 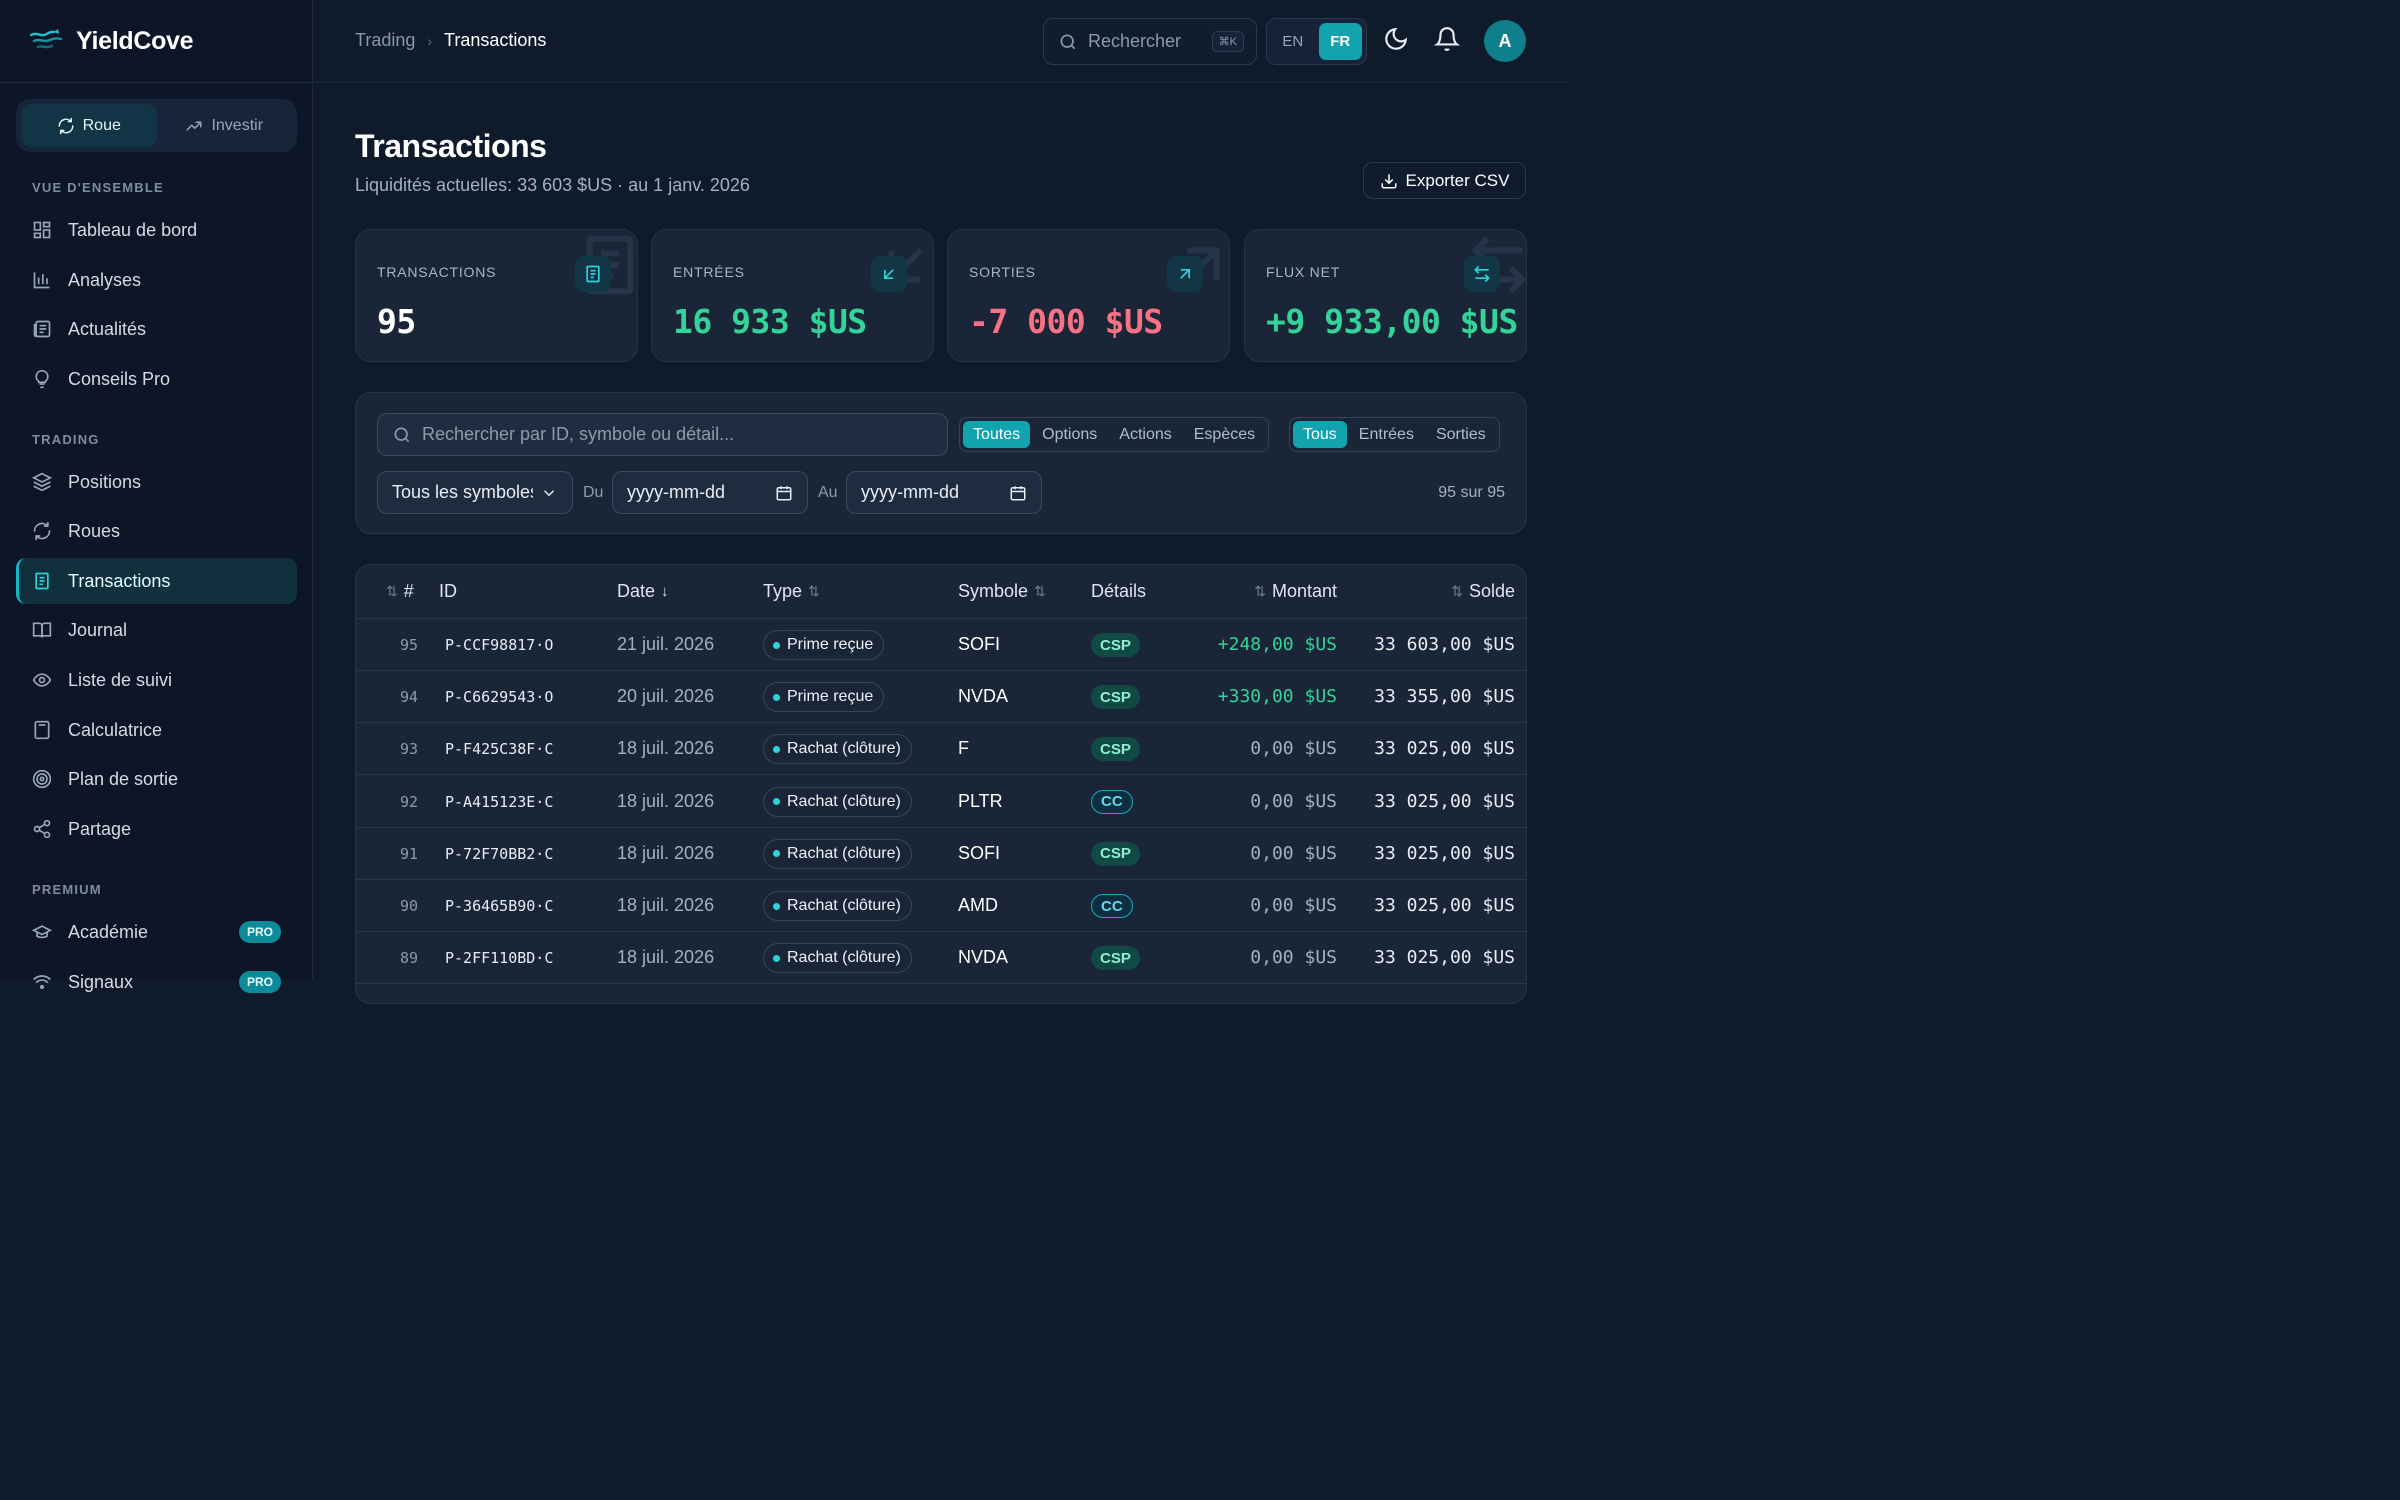 What do you see at coordinates (1386, 434) in the screenshot?
I see `direction-filter-inflows: Entrées` at bounding box center [1386, 434].